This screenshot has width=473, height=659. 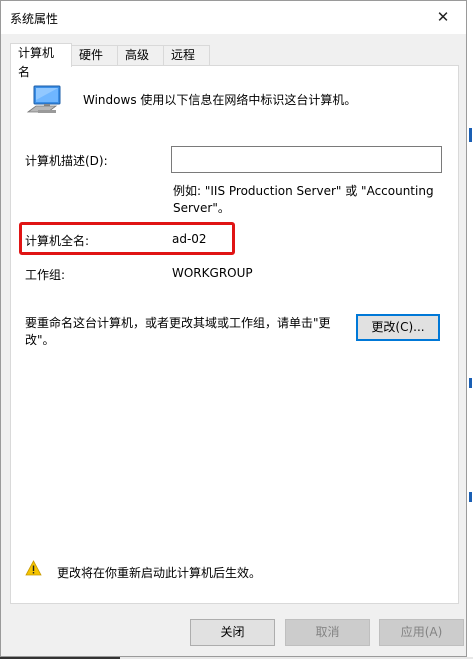 What do you see at coordinates (140, 55) in the screenshot?
I see `tab-advanced: 高级` at bounding box center [140, 55].